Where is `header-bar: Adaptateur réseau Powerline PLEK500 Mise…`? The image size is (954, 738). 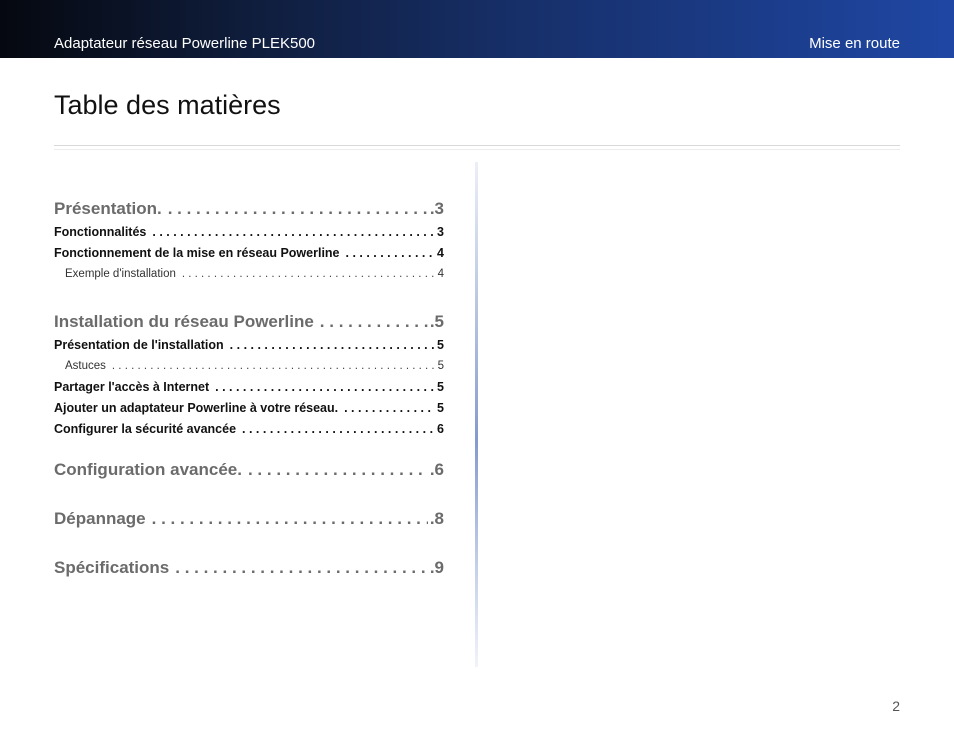
header-bar: Adaptateur réseau Powerline PLEK500 Mise… is located at coordinates (477, 29).